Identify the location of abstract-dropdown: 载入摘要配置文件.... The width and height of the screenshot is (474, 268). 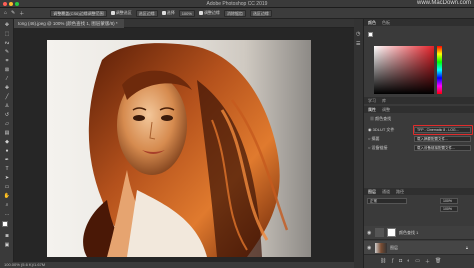
(442, 139).